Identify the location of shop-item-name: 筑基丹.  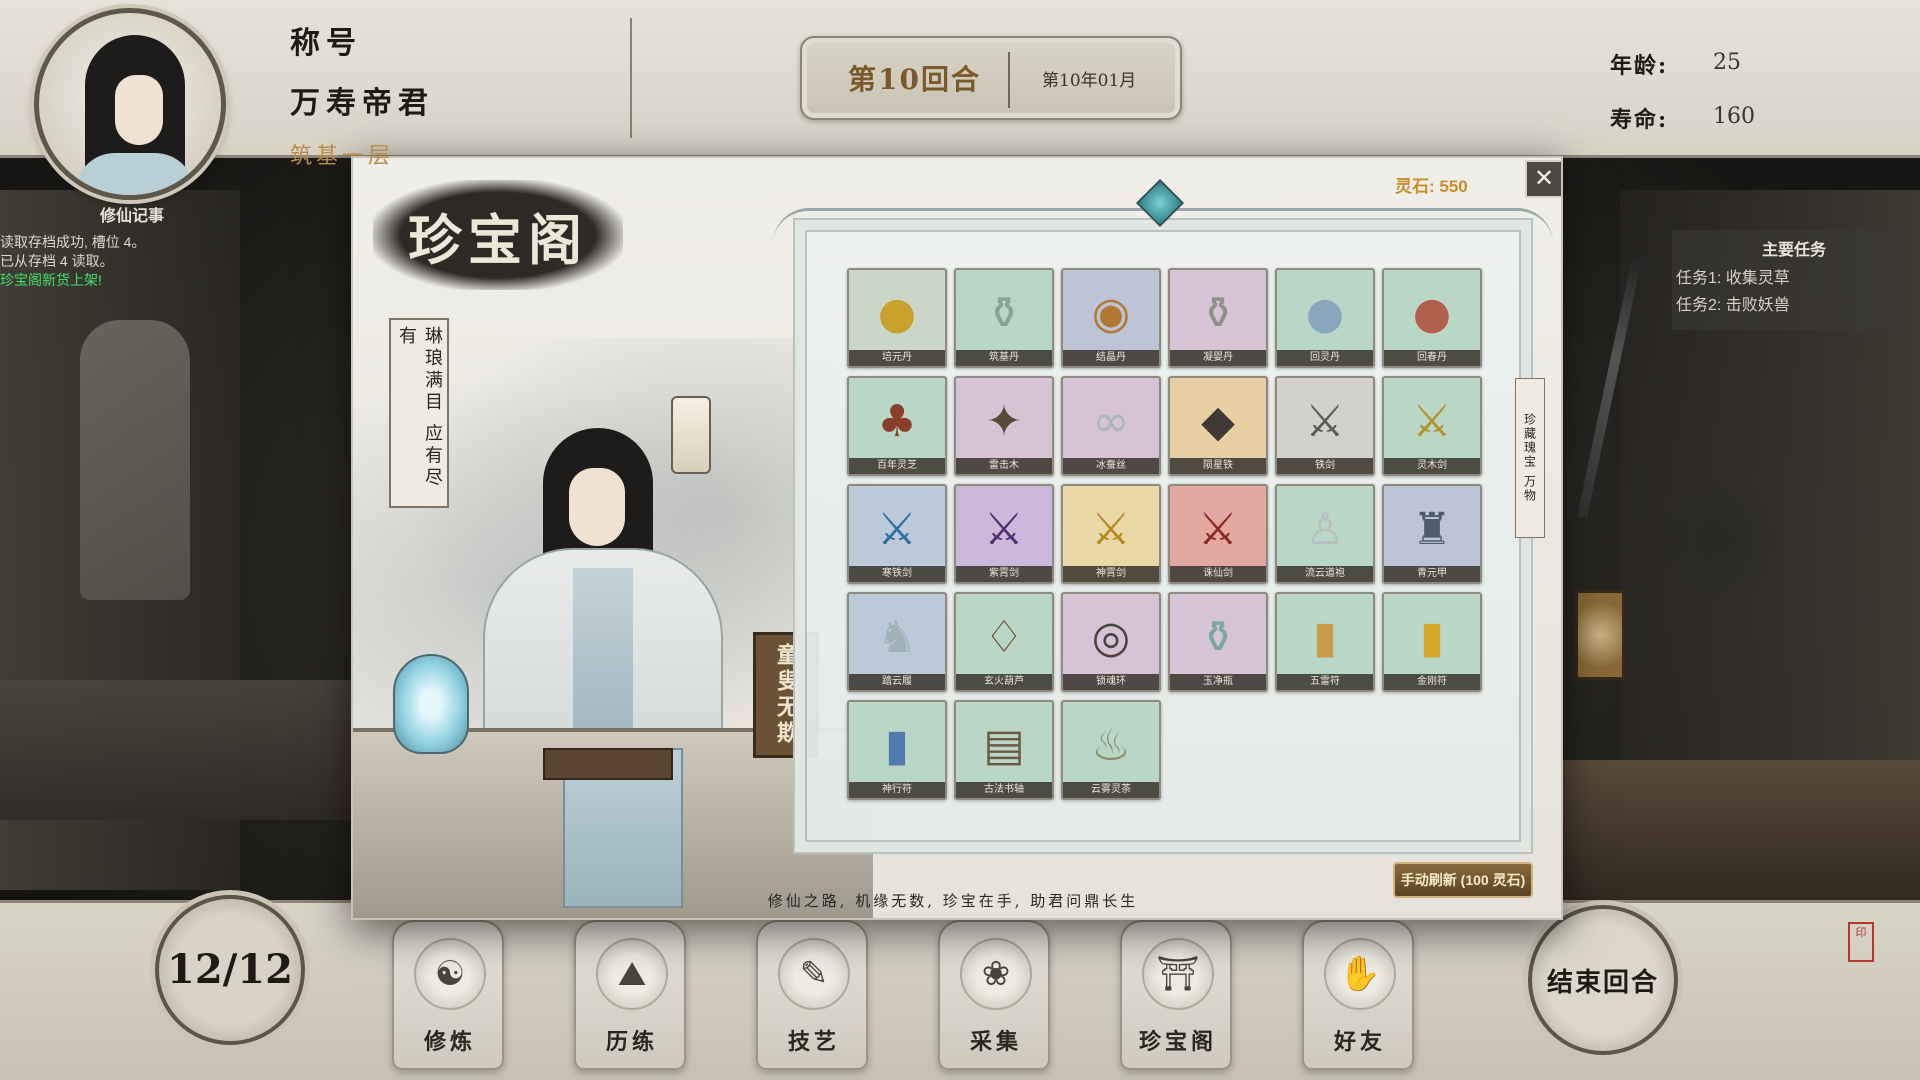
(1004, 358).